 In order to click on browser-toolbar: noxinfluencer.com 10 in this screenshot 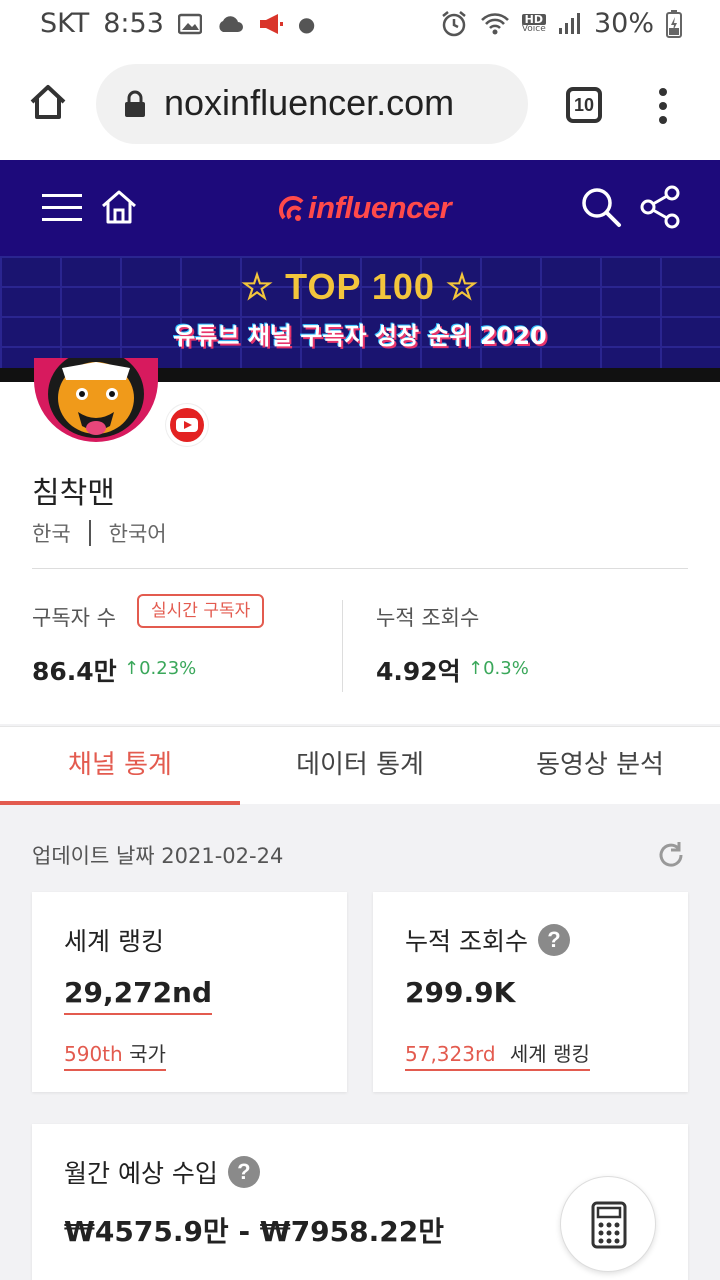, I will do `click(360, 106)`.